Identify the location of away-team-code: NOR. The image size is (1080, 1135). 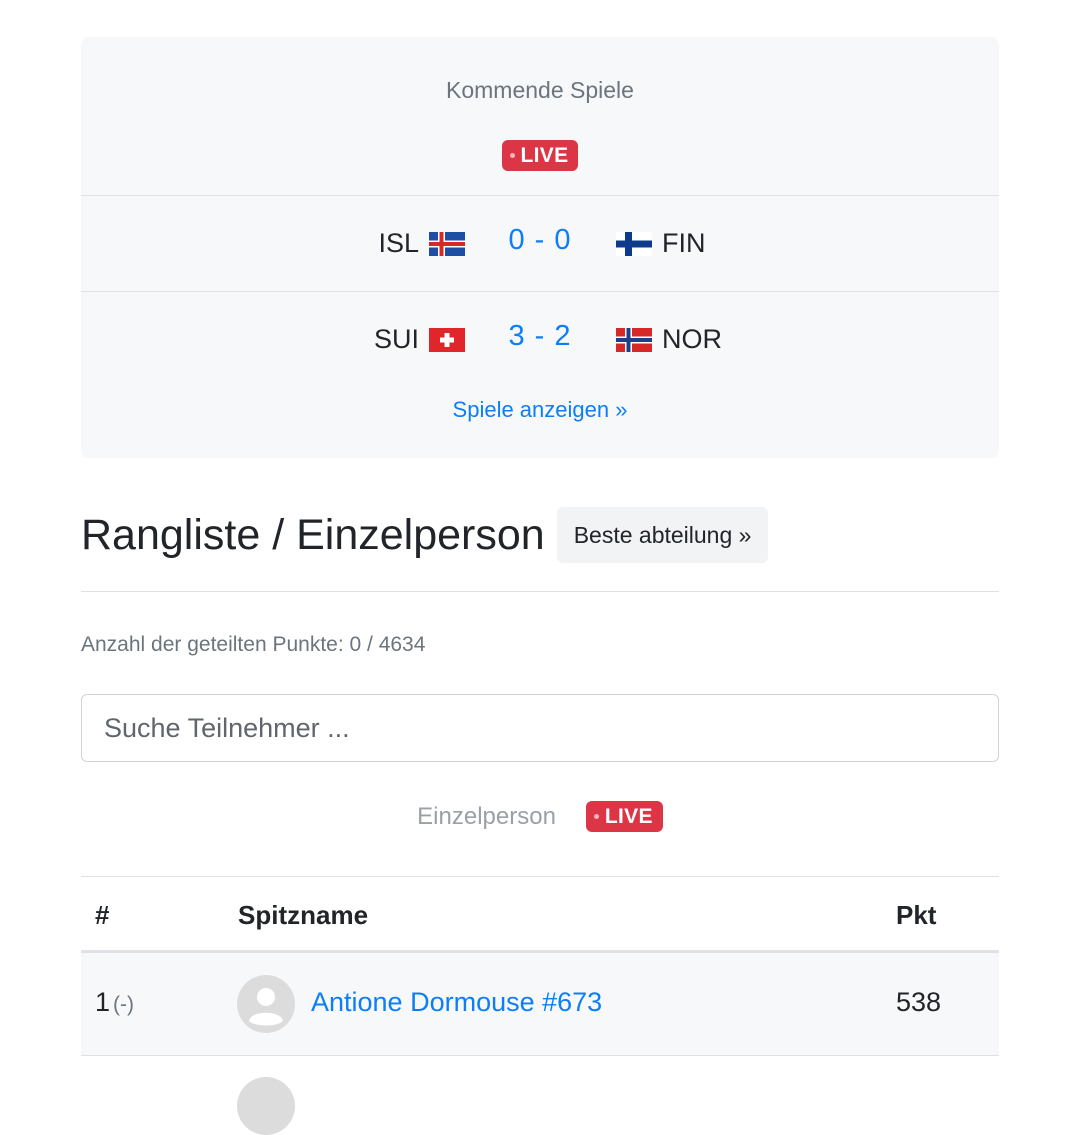
(692, 339).